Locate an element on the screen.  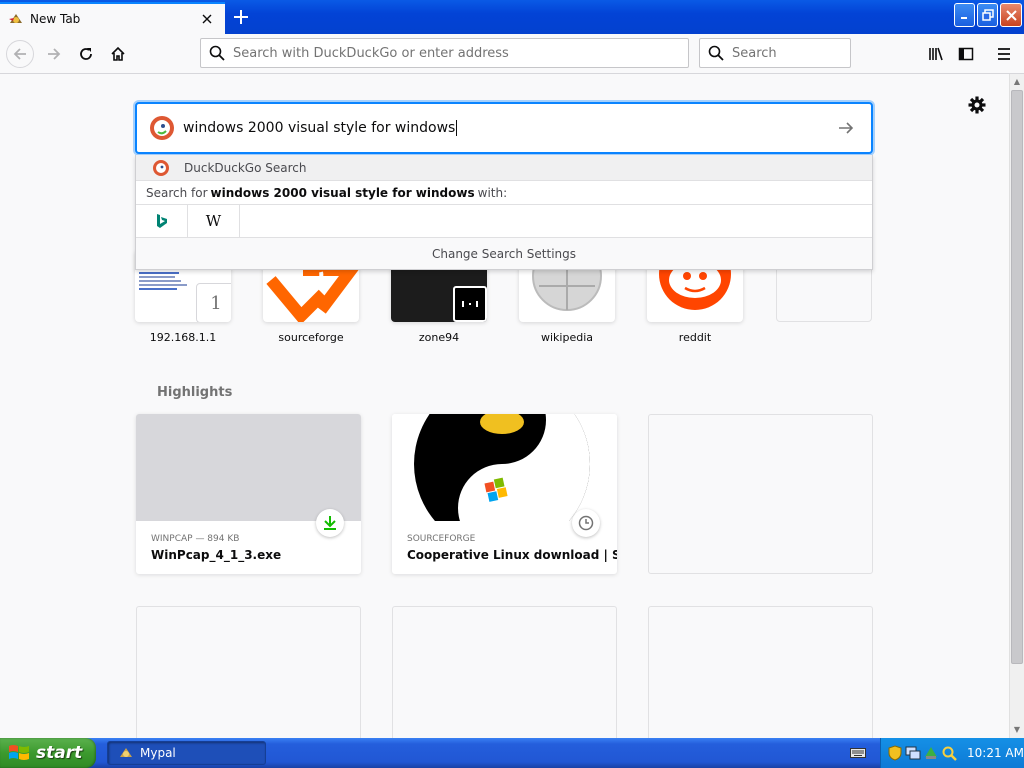
reload-icon is located at coordinates (86, 54).